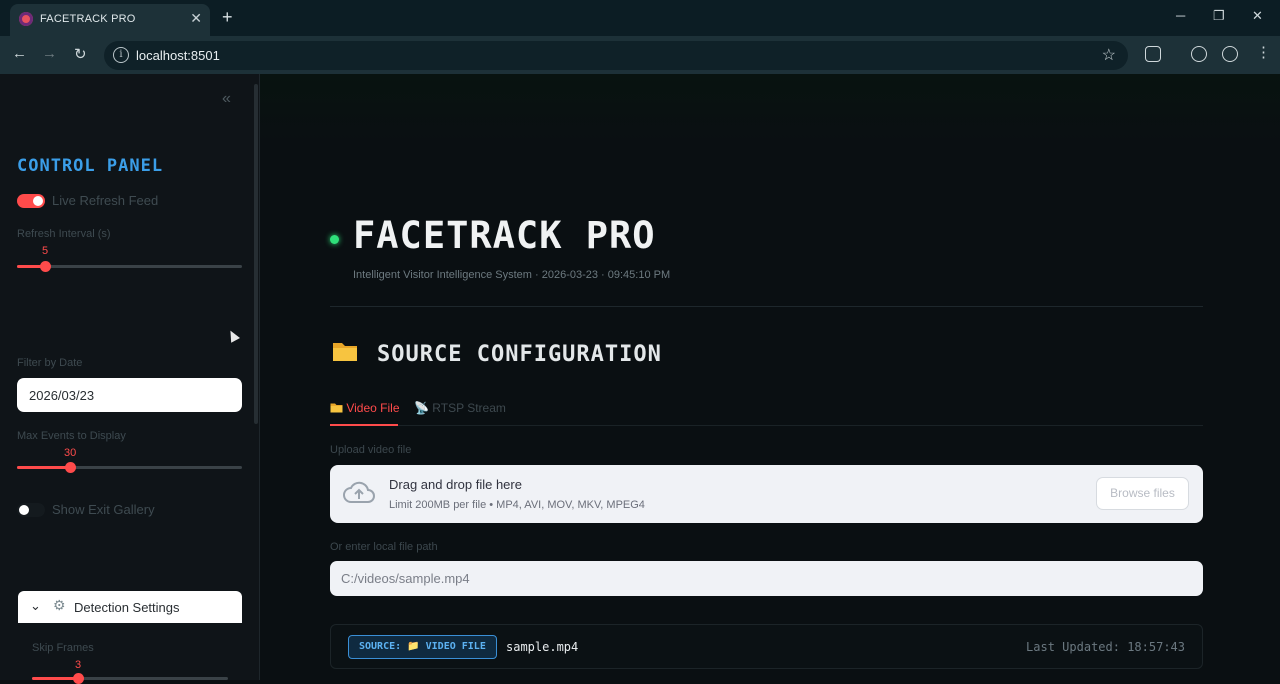 The height and width of the screenshot is (684, 1280). What do you see at coordinates (766, 425) in the screenshot?
I see `tabs-underline` at bounding box center [766, 425].